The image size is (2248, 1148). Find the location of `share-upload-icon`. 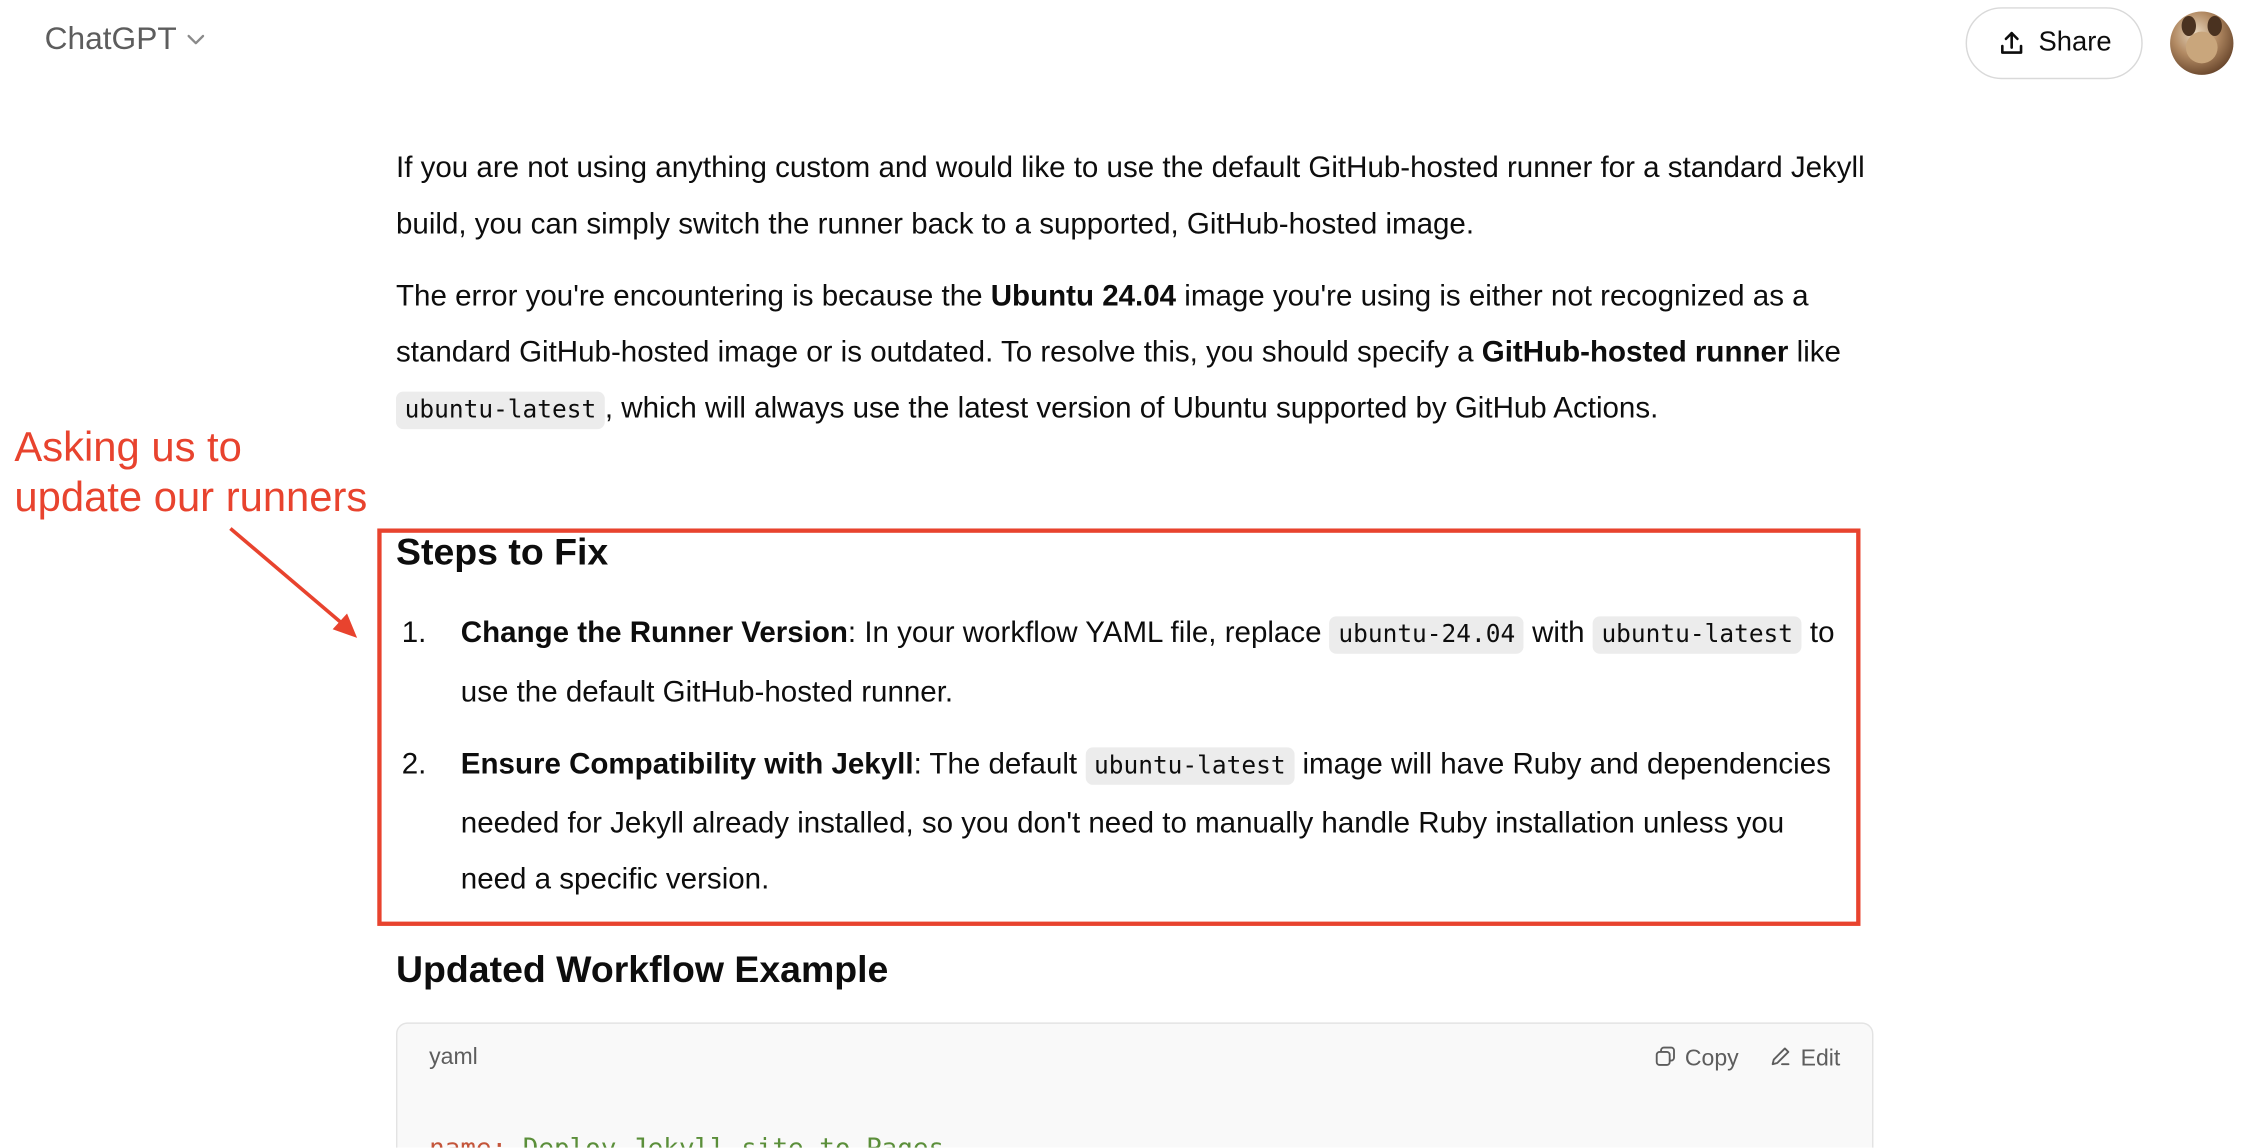

share-upload-icon is located at coordinates (2011, 43).